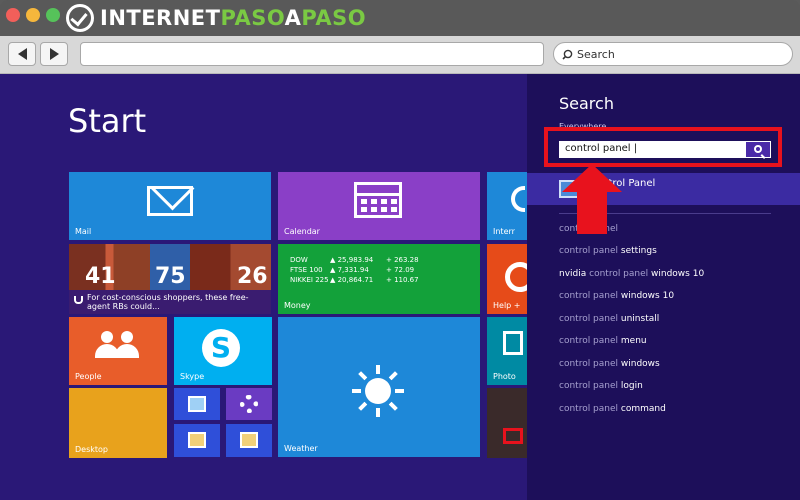 This screenshot has width=800, height=500. I want to click on tile-skype: S Skype, so click(223, 351).